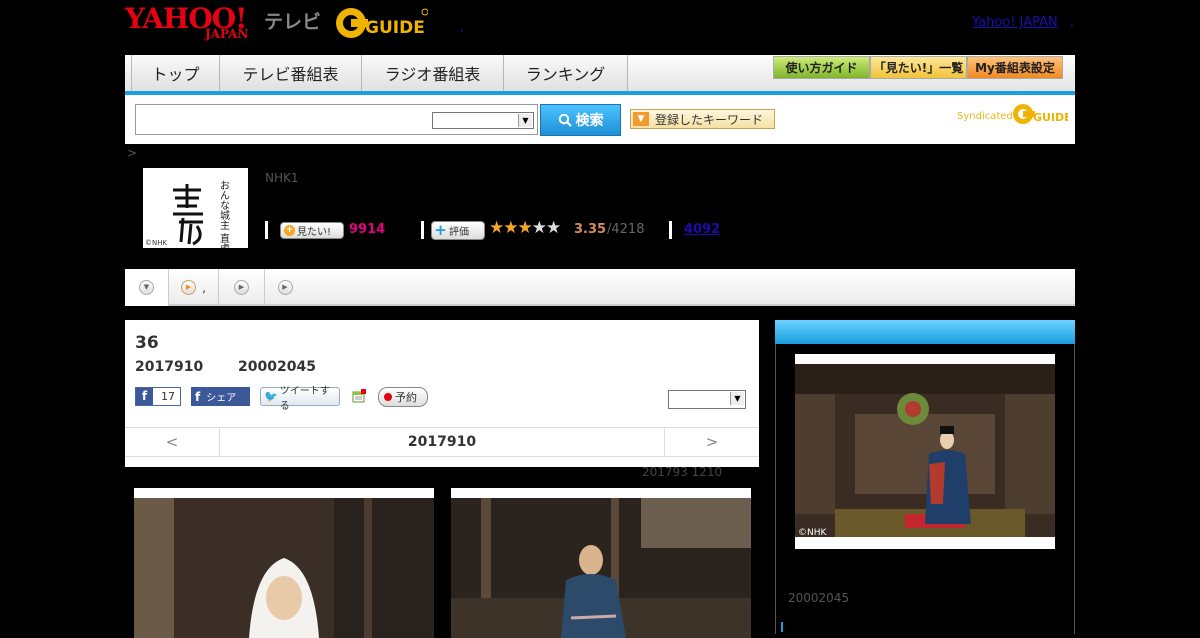 The image size is (1200, 638). I want to click on facebook-share-button: f シェア, so click(220, 396).